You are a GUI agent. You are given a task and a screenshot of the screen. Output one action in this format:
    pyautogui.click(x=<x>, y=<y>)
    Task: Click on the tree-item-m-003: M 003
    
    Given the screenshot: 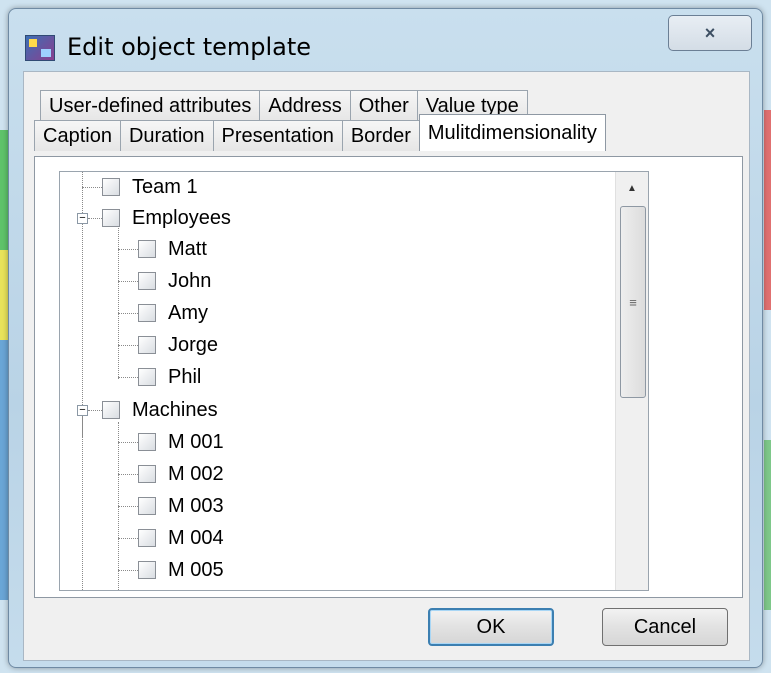 What is the action you would take?
    pyautogui.click(x=181, y=506)
    